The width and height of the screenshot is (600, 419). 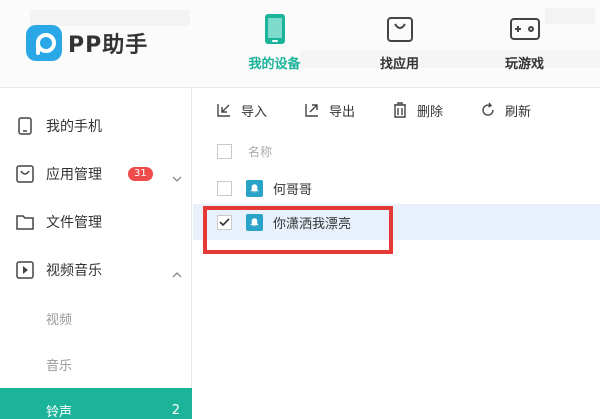 I want to click on sidebar-item-label: 文件管理, so click(x=74, y=223).